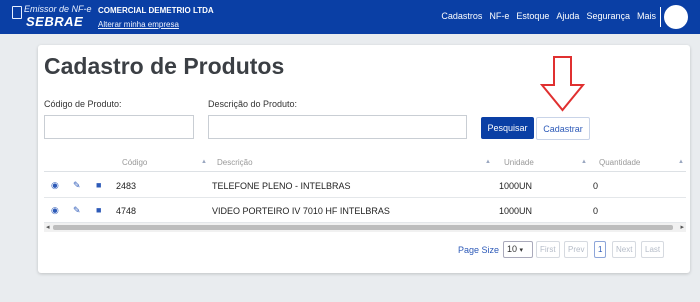  What do you see at coordinates (619, 162) in the screenshot?
I see `col-quantidade: Quantidade` at bounding box center [619, 162].